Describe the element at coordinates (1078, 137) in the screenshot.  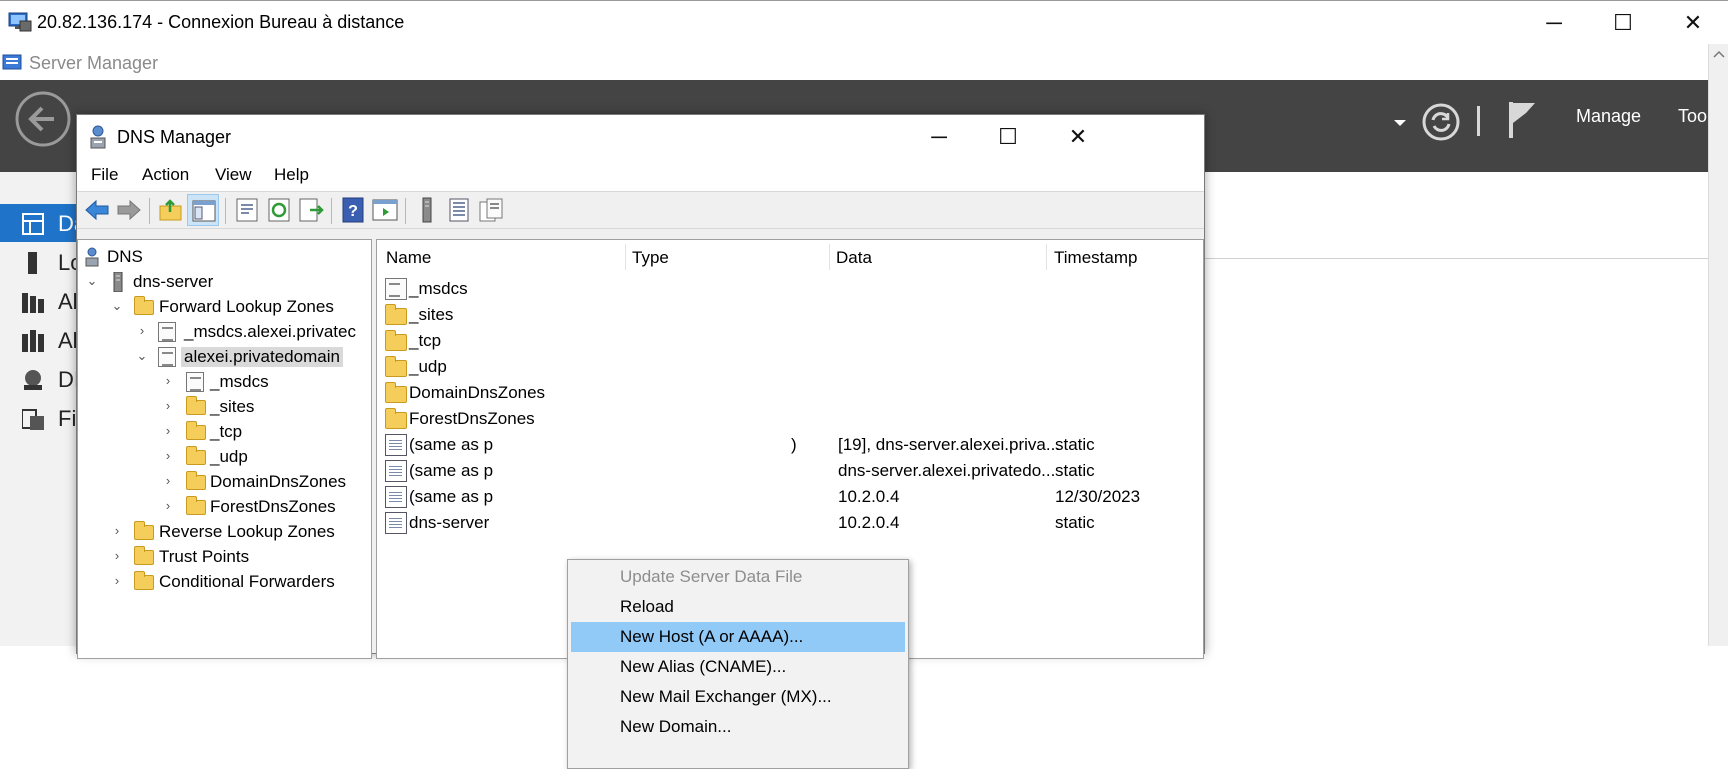
I see `dns-close-button: ✕` at that location.